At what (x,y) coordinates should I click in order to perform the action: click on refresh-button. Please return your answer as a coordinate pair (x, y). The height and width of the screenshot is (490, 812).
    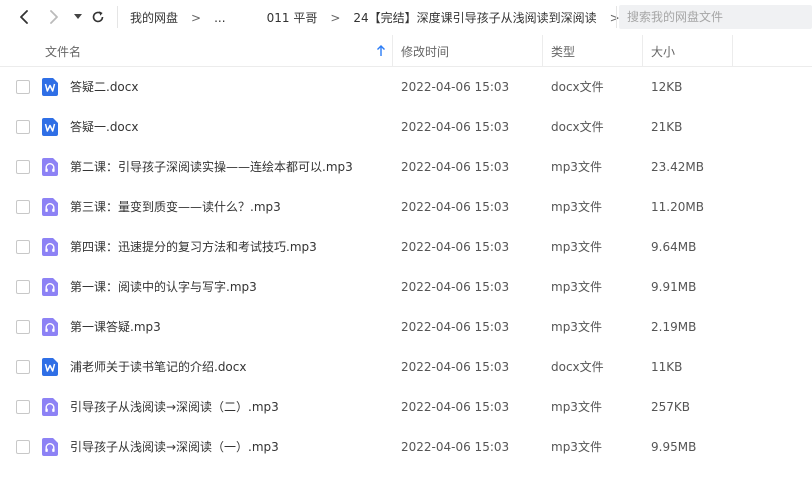
    Looking at the image, I should click on (98, 17).